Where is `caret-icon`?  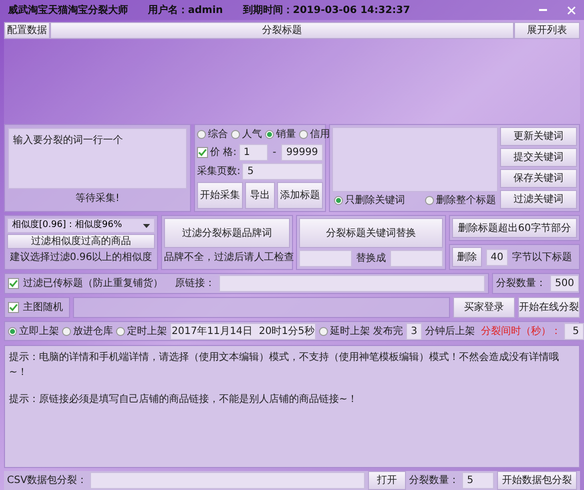
caret-icon is located at coordinates (146, 226).